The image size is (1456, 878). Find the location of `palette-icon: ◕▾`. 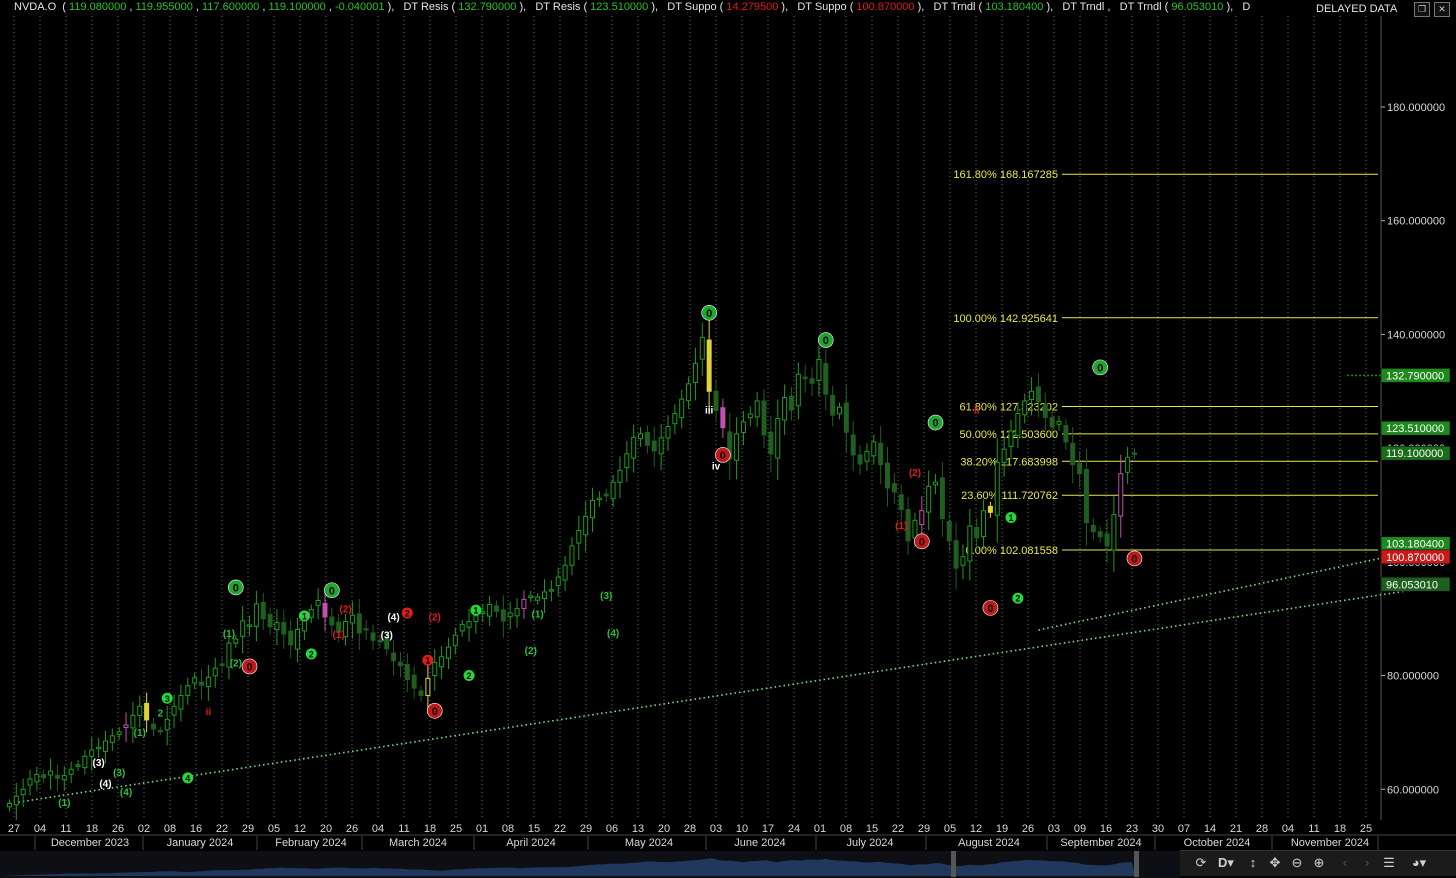

palette-icon: ◕▾ is located at coordinates (1419, 863).